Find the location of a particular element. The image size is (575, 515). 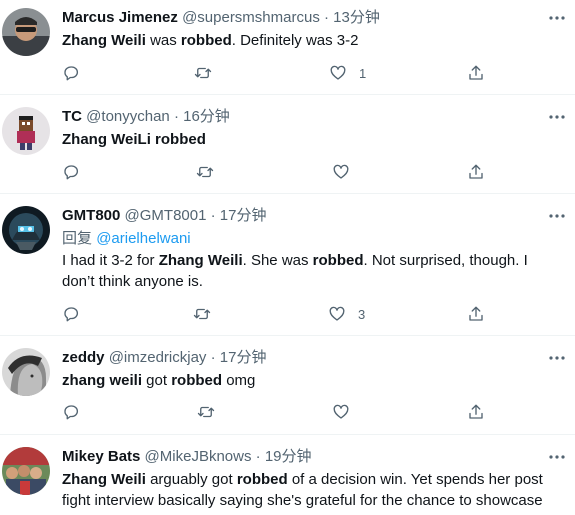

timestamp: 16分钟 is located at coordinates (206, 116).